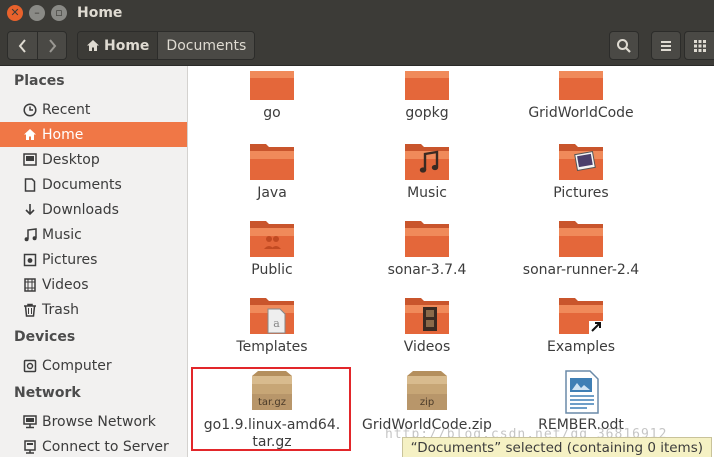 The height and width of the screenshot is (457, 714). Describe the element at coordinates (39, 81) in the screenshot. I see `sidebar-section-places: Places` at that location.